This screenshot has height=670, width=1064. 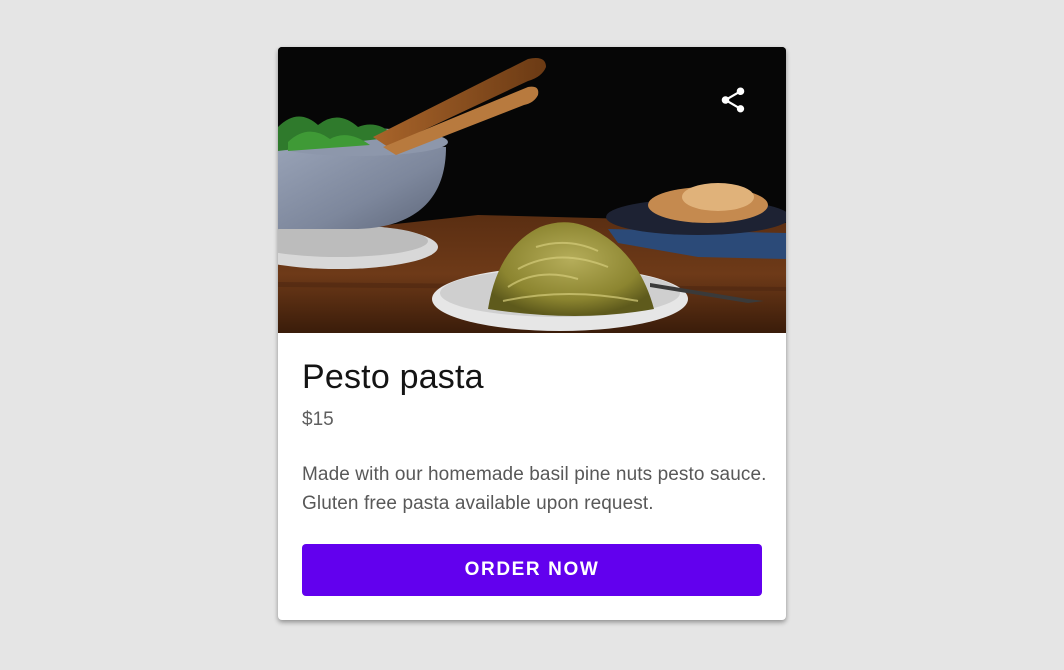 I want to click on share-icon, so click(x=733, y=100).